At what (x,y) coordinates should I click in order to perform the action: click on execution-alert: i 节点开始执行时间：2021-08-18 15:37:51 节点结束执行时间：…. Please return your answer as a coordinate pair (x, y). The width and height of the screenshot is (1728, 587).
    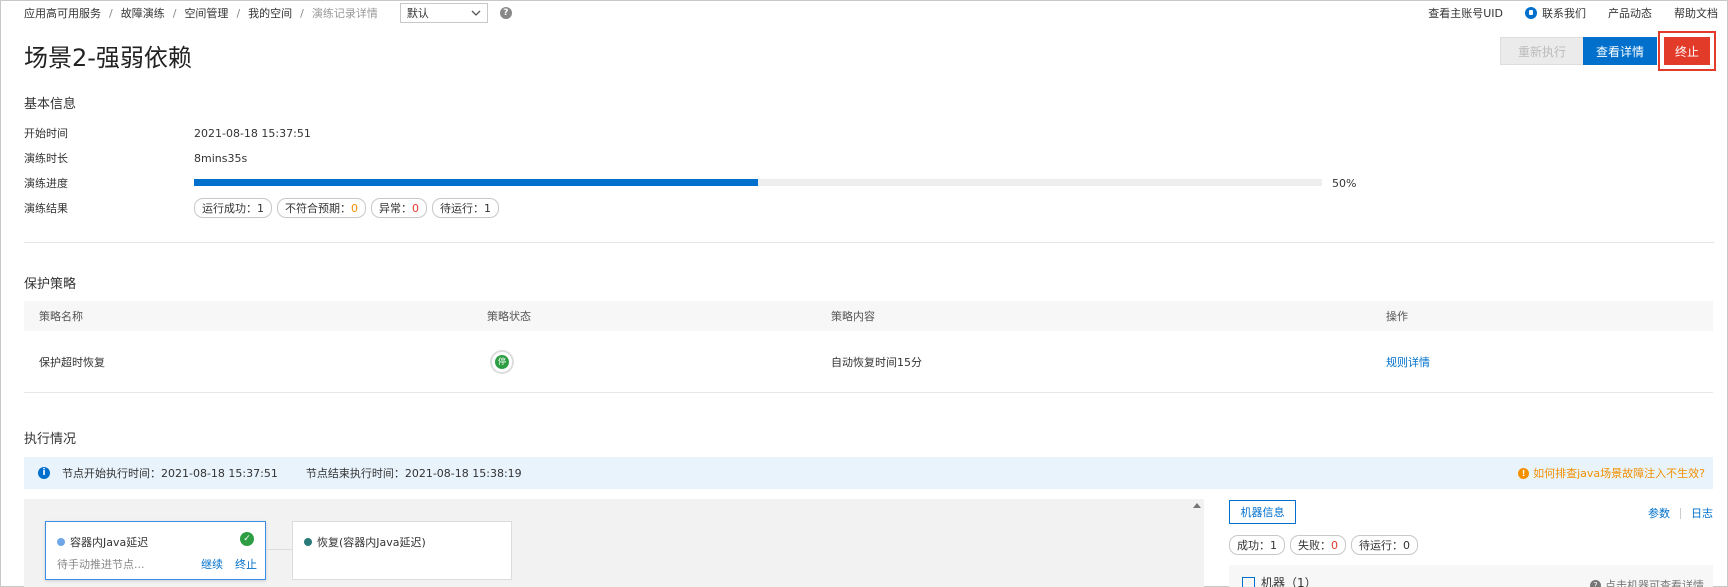
    Looking at the image, I should click on (868, 473).